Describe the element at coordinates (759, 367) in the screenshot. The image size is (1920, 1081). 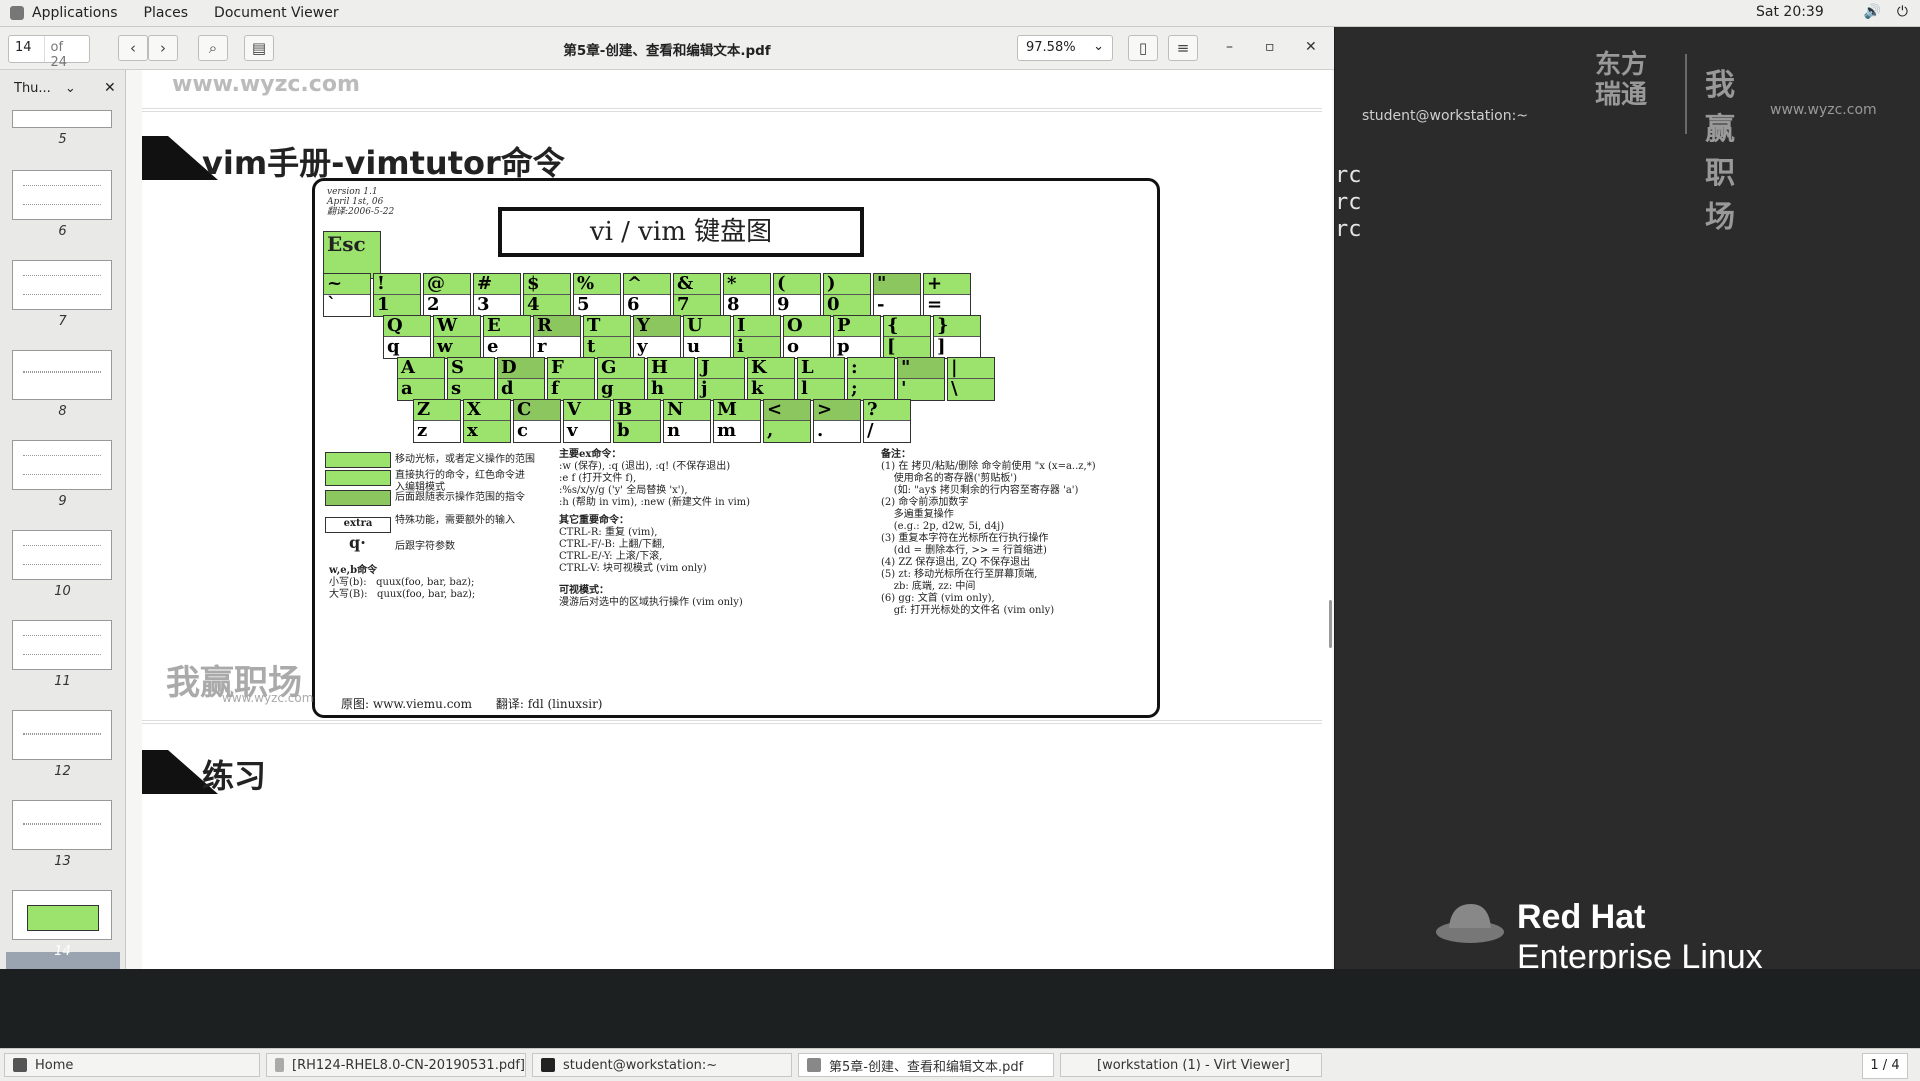
I see `key-upper-char: K` at that location.